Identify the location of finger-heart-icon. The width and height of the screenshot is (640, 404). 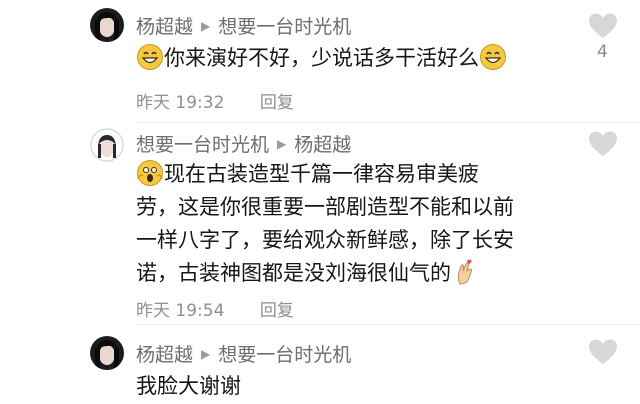
(465, 272).